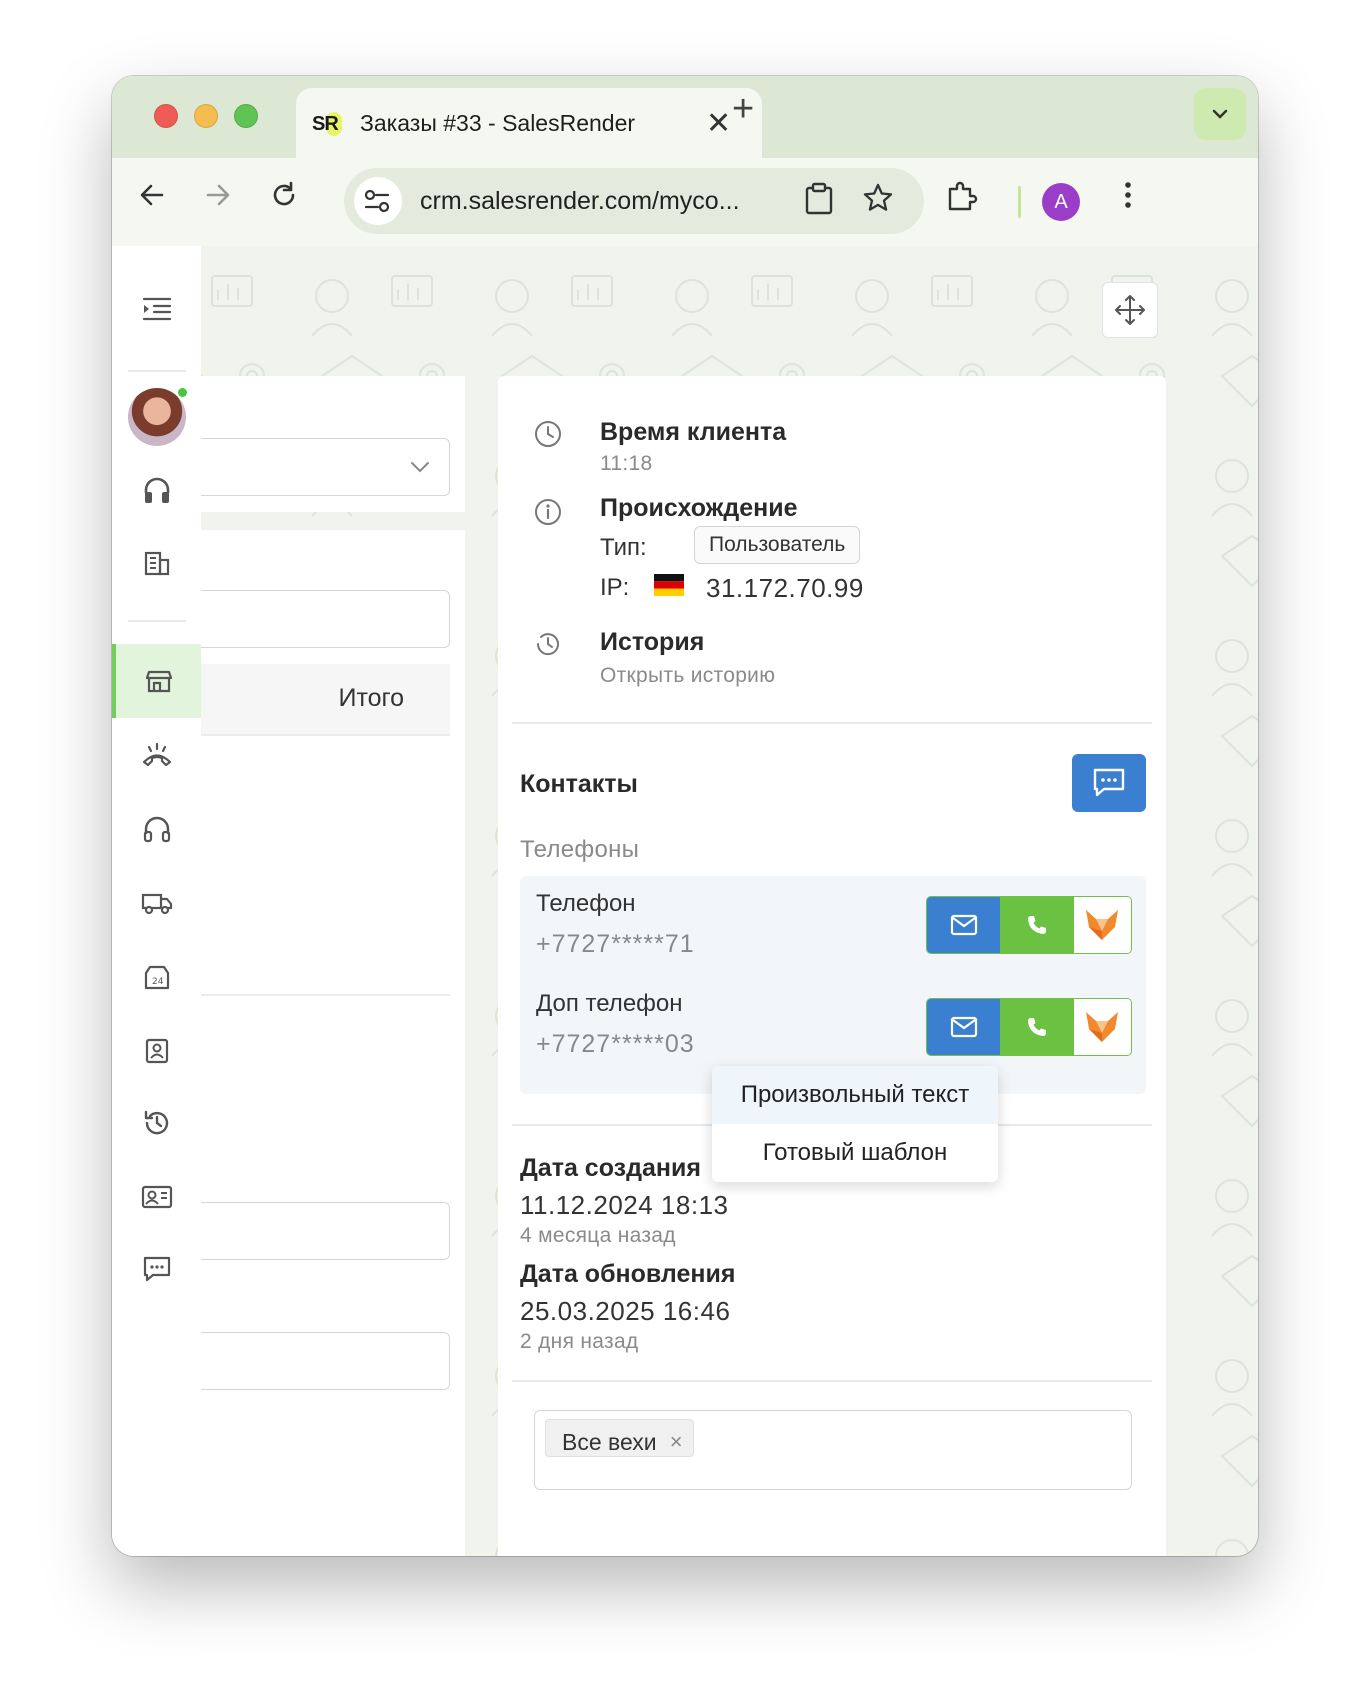 The height and width of the screenshot is (1704, 1370). I want to click on message-type-menu: Произвольный текст Готовый шаблон, so click(855, 1124).